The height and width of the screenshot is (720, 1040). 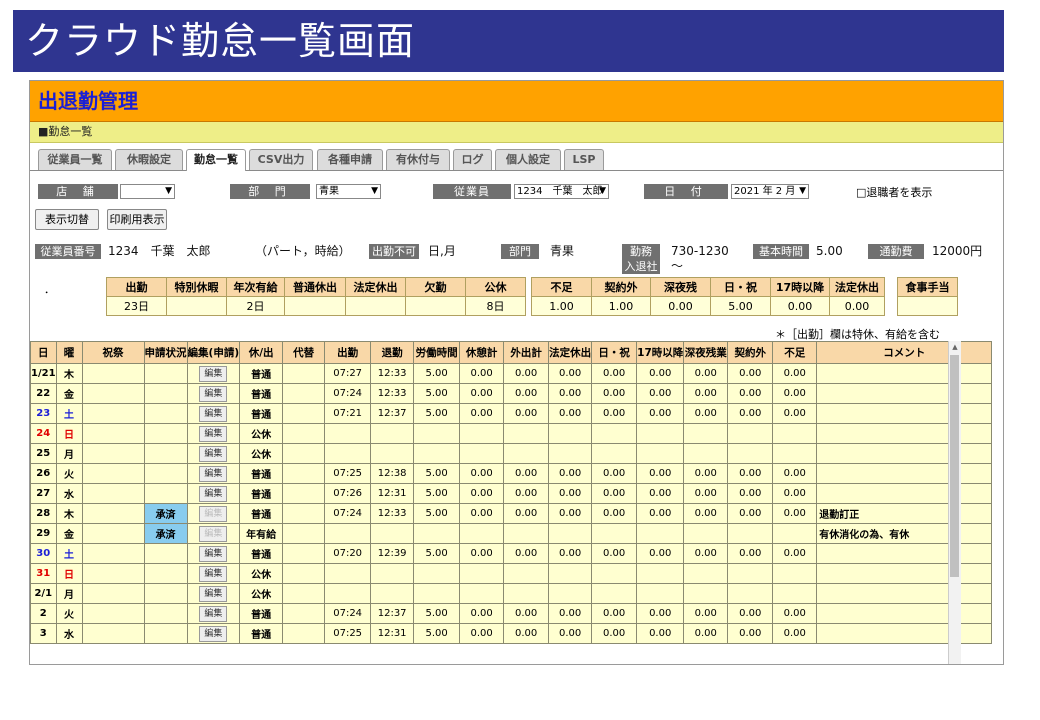 I want to click on attendance-summary-header: 欠勤, so click(x=435, y=287).